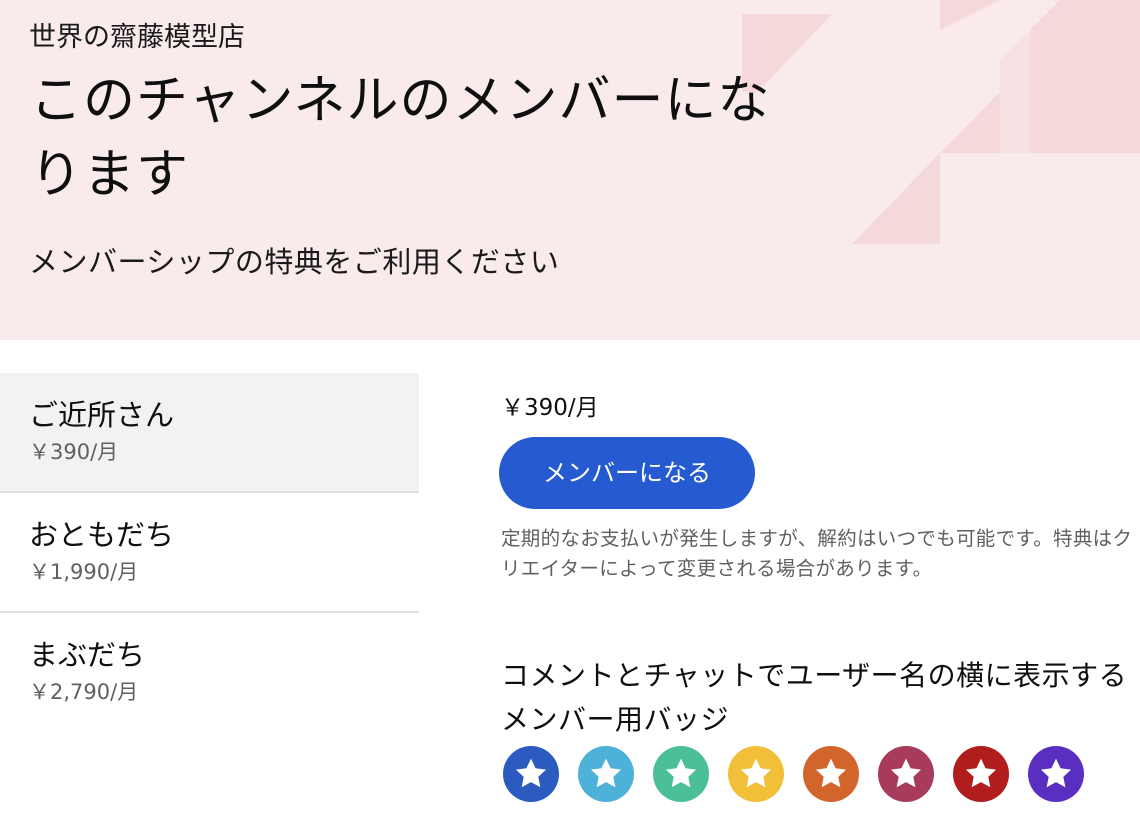 This screenshot has height=826, width=1140. Describe the element at coordinates (294, 262) in the screenshot. I see `page-subtitle: メンバーシップの特典をご利用ください` at that location.